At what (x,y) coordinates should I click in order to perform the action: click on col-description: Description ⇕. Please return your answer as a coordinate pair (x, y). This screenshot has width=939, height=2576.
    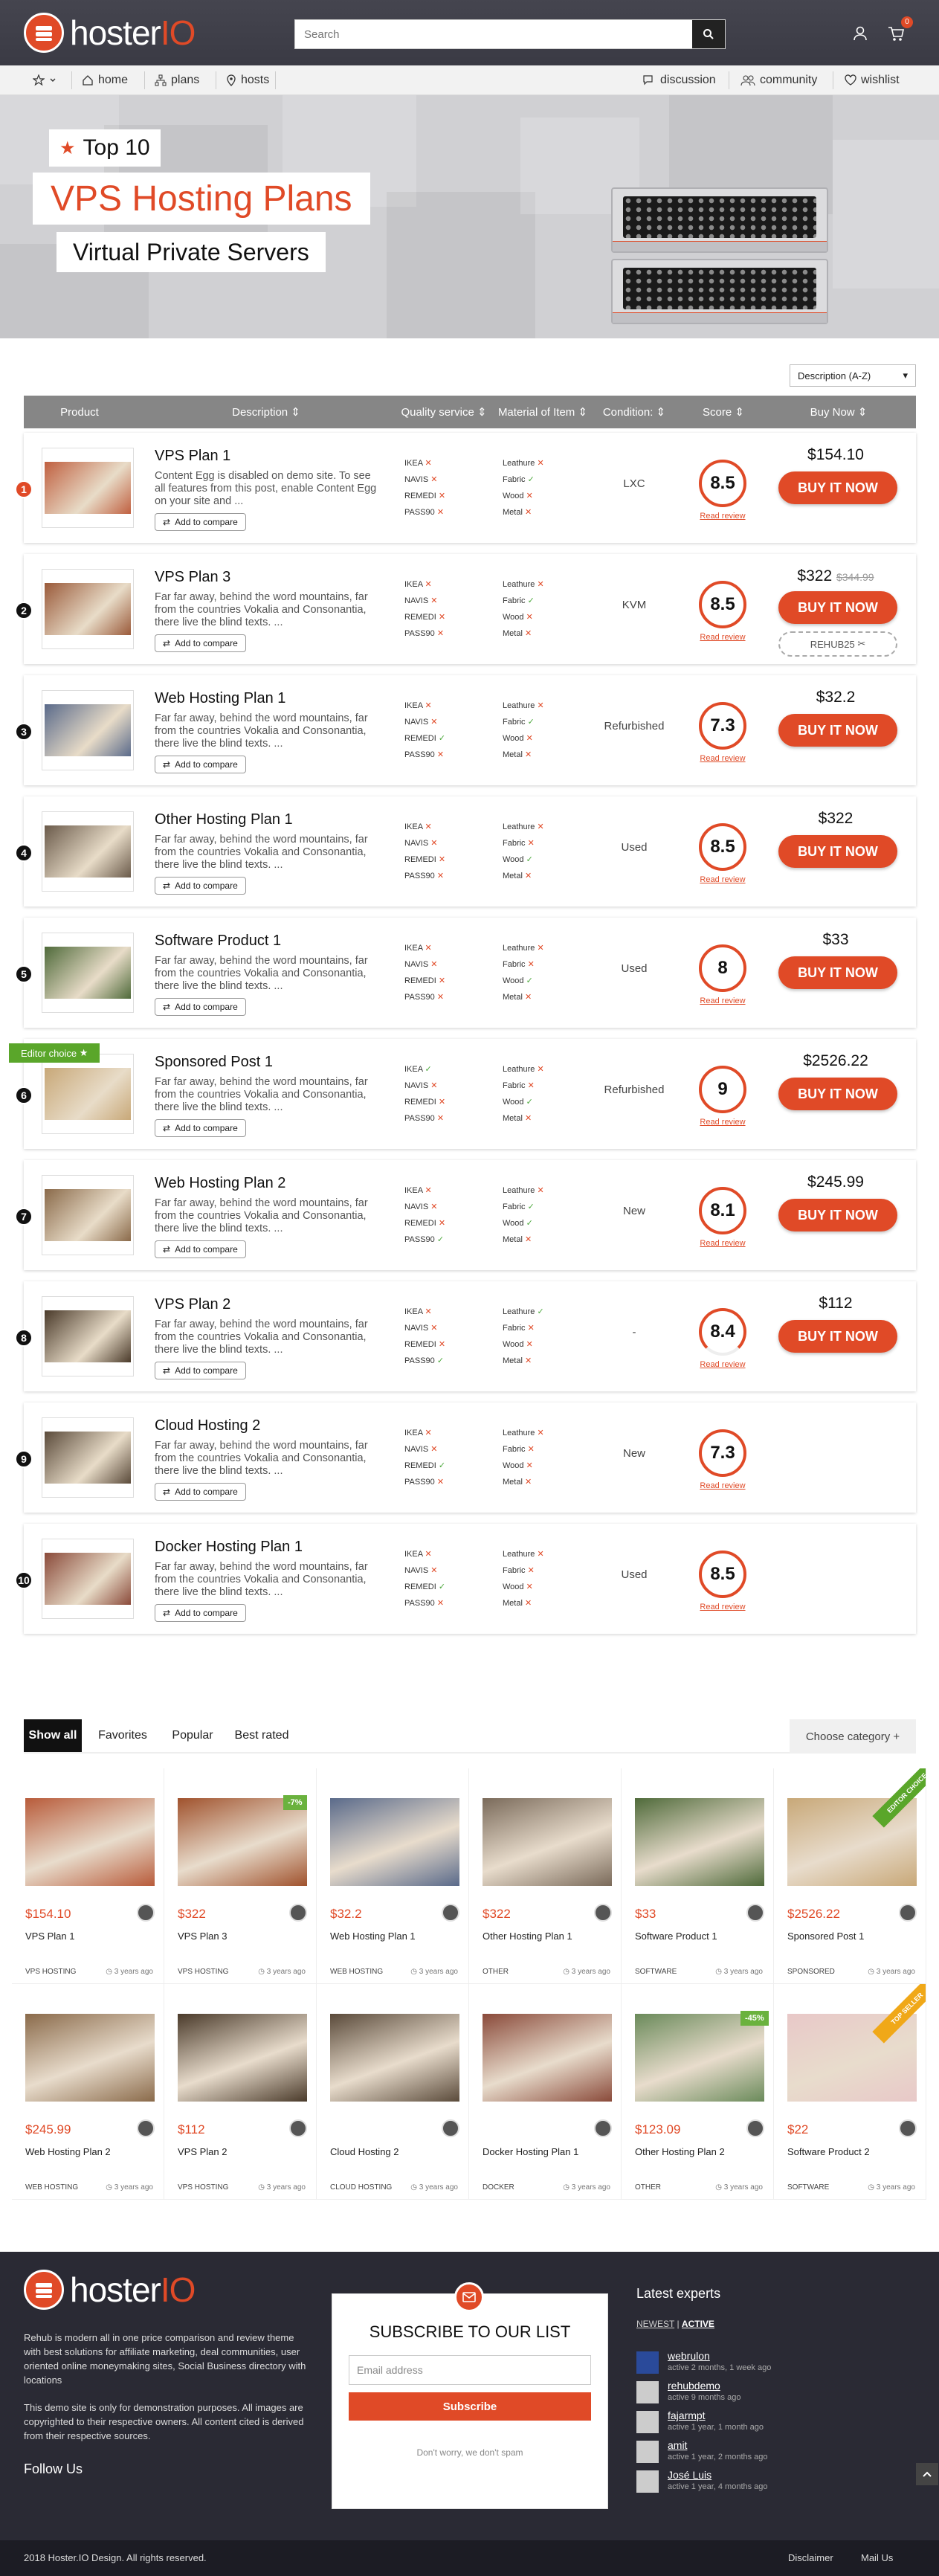
    Looking at the image, I should click on (266, 412).